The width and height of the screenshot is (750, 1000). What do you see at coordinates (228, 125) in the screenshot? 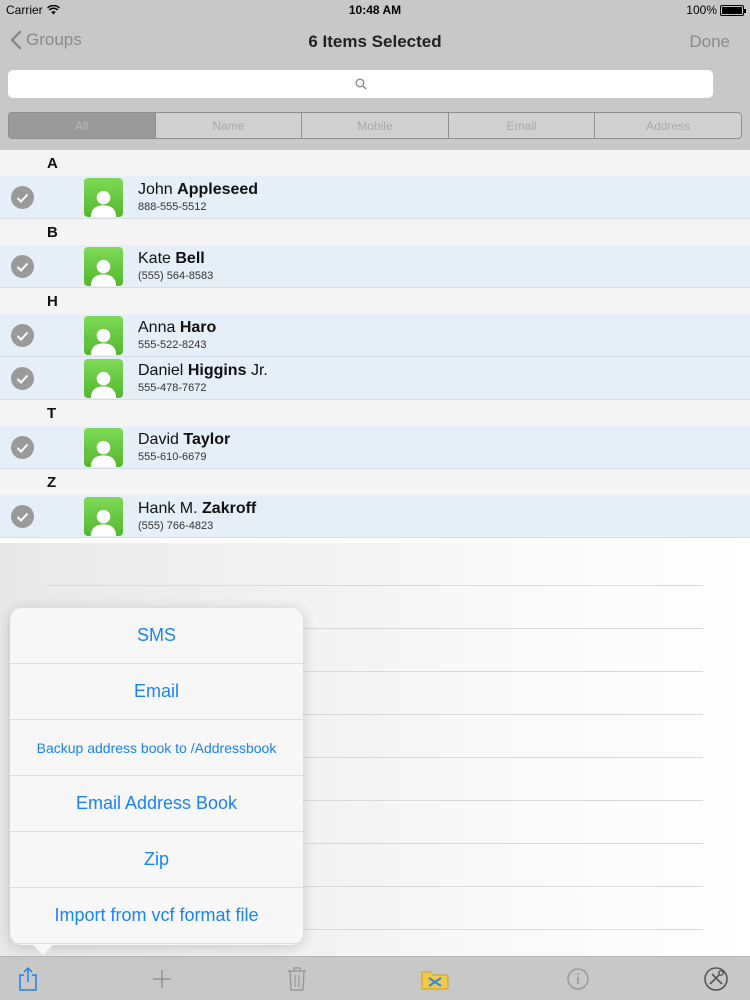
I see `segment-name: Name` at bounding box center [228, 125].